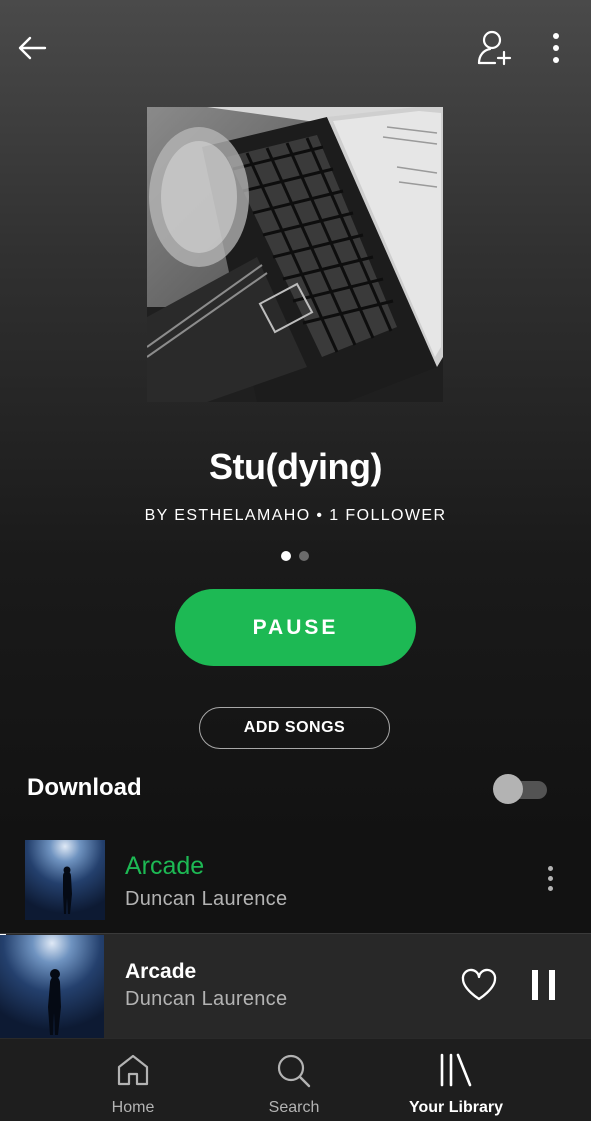 This screenshot has width=591, height=1121. What do you see at coordinates (161, 971) in the screenshot?
I see `mini-player-title: Arcade` at bounding box center [161, 971].